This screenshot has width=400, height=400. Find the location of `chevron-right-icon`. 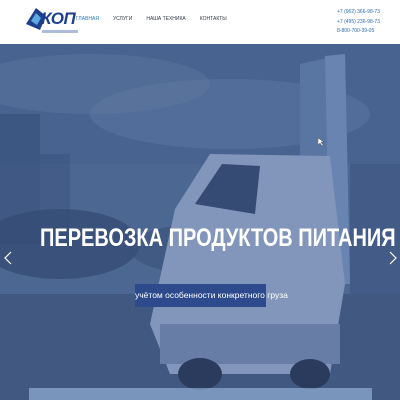

chevron-right-icon is located at coordinates (393, 258).